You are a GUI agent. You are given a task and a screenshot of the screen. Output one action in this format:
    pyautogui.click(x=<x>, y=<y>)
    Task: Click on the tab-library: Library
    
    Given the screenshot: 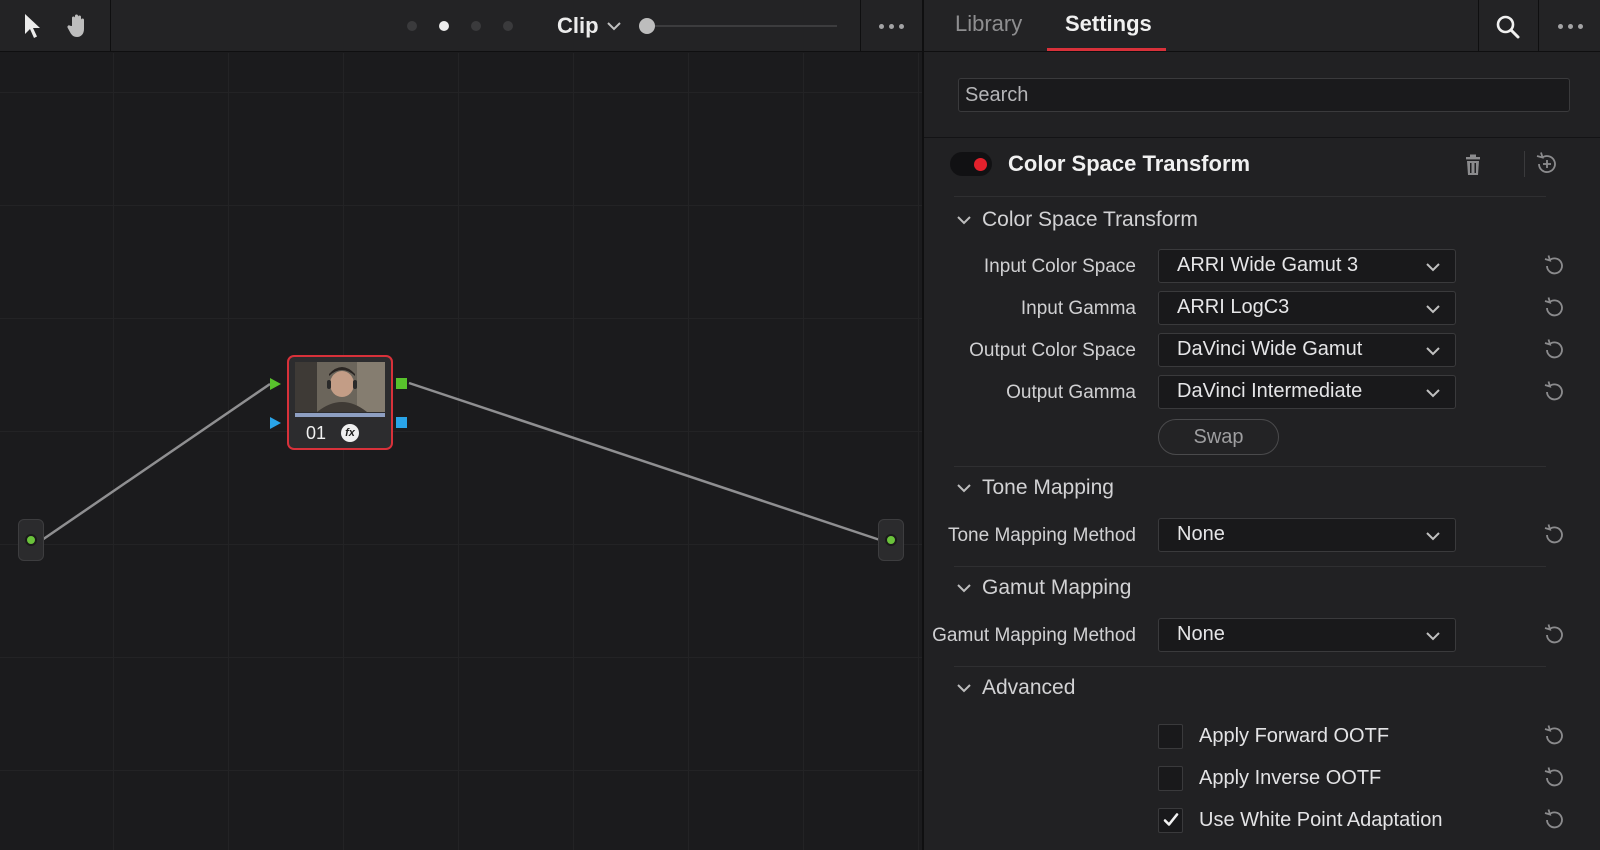 What is the action you would take?
    pyautogui.click(x=988, y=24)
    